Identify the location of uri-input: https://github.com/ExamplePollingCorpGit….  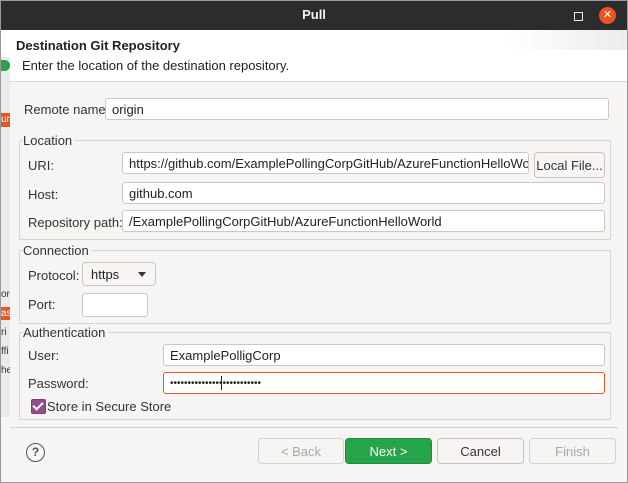
(325, 163).